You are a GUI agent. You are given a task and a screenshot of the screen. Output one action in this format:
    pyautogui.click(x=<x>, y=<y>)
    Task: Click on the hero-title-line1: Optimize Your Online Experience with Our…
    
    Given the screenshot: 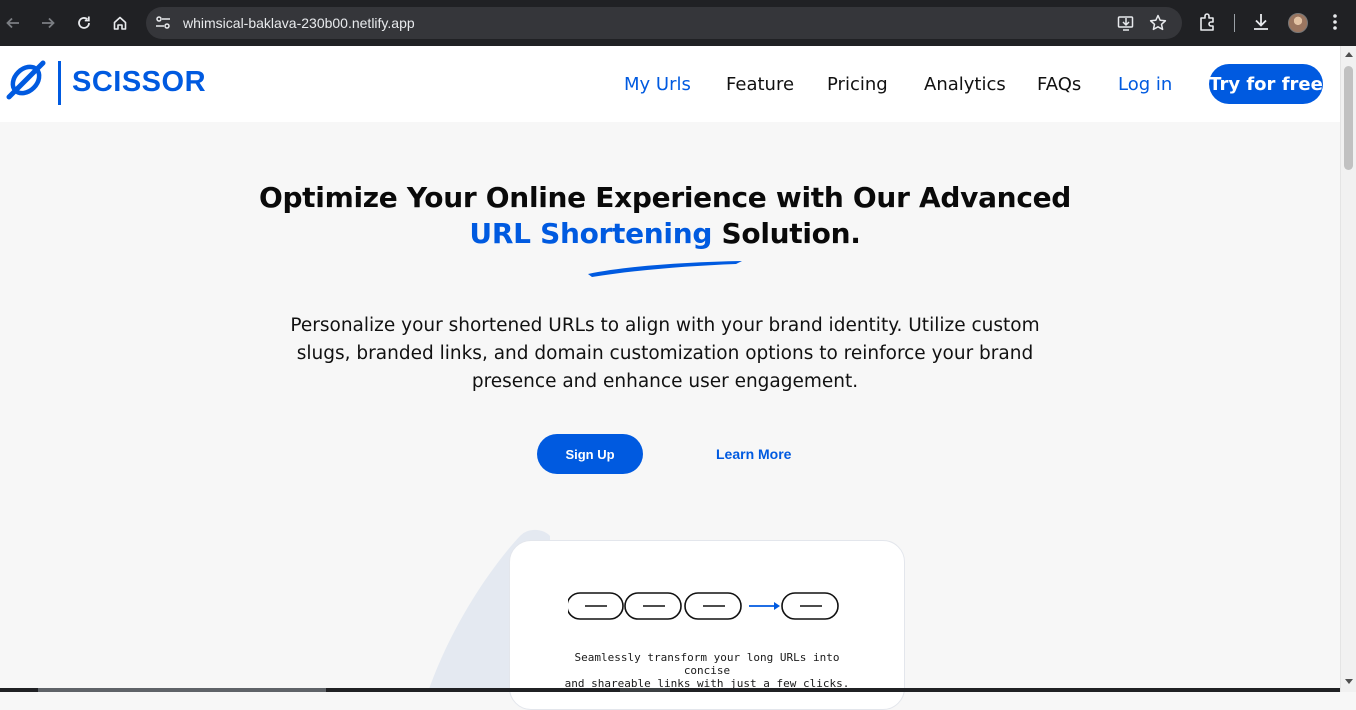 What is the action you would take?
    pyautogui.click(x=665, y=197)
    